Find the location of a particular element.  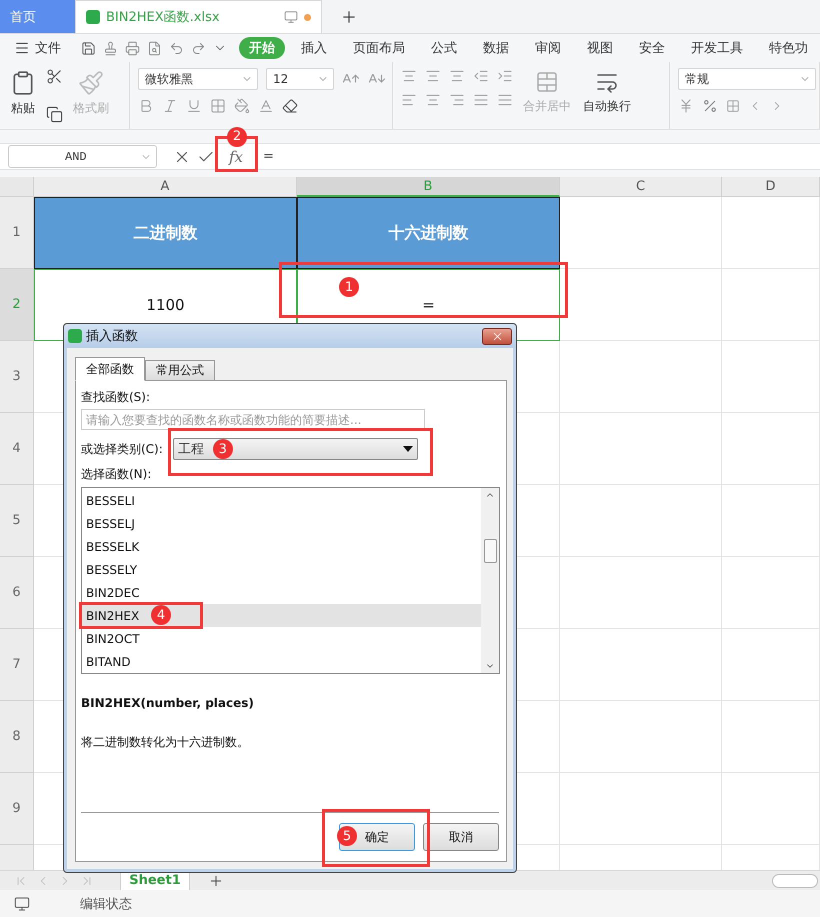

ribbon-tab: 审阅 is located at coordinates (548, 48).